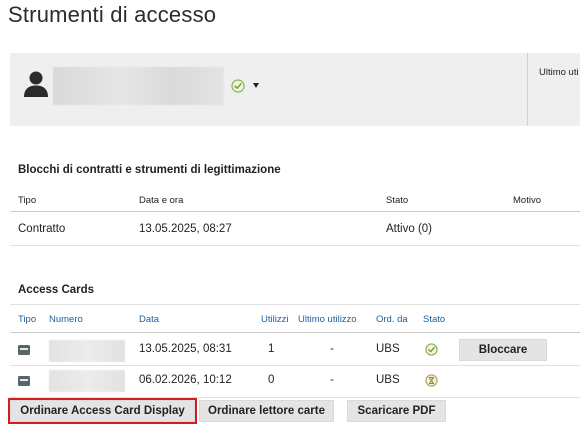 This screenshot has height=428, width=580. What do you see at coordinates (56, 290) in the screenshot?
I see `access-cards-section-title: Access Cards` at bounding box center [56, 290].